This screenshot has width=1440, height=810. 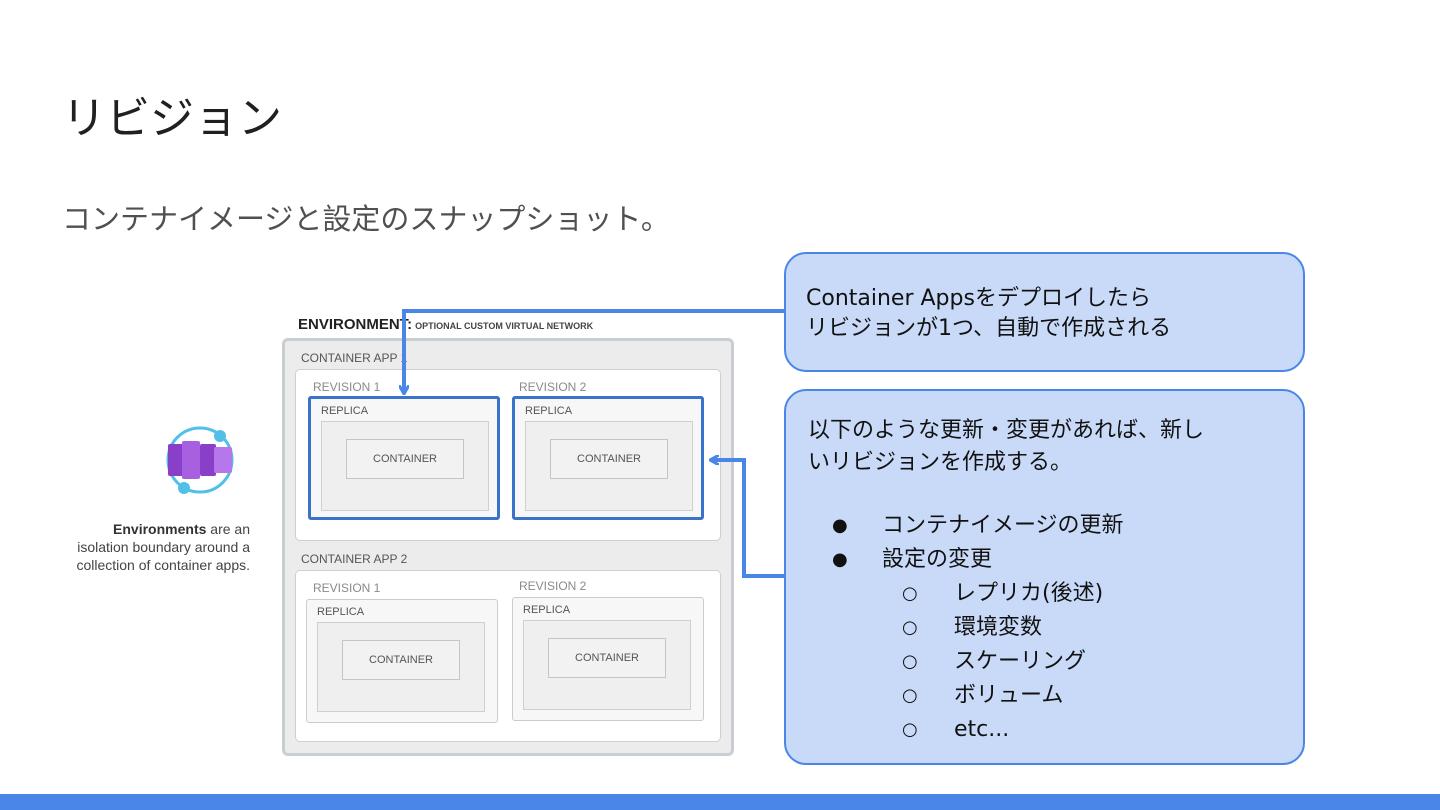 I want to click on sub-bullet-item: ○ レプリカ(後述), so click(x=1055, y=594).